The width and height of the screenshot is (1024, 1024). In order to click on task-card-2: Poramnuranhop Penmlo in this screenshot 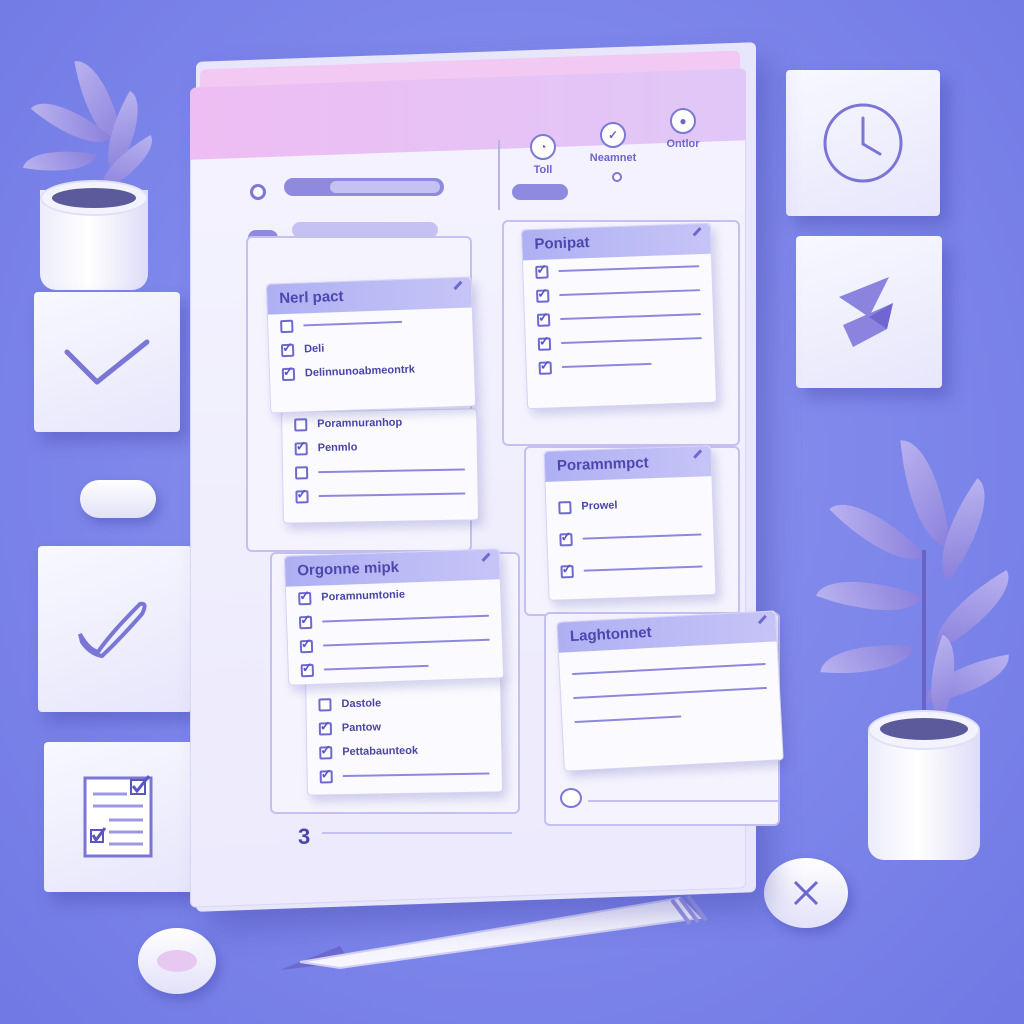, I will do `click(380, 466)`.